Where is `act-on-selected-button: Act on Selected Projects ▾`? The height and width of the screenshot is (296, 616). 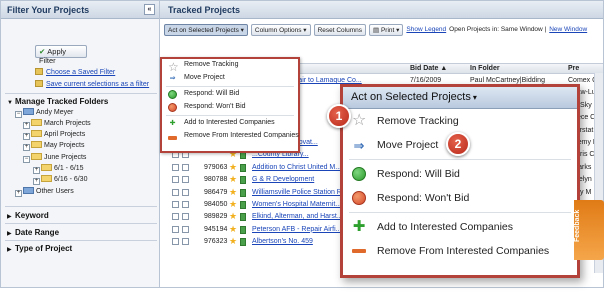
act-on-selected-button: Act on Selected Projects ▾ is located at coordinates (206, 29).